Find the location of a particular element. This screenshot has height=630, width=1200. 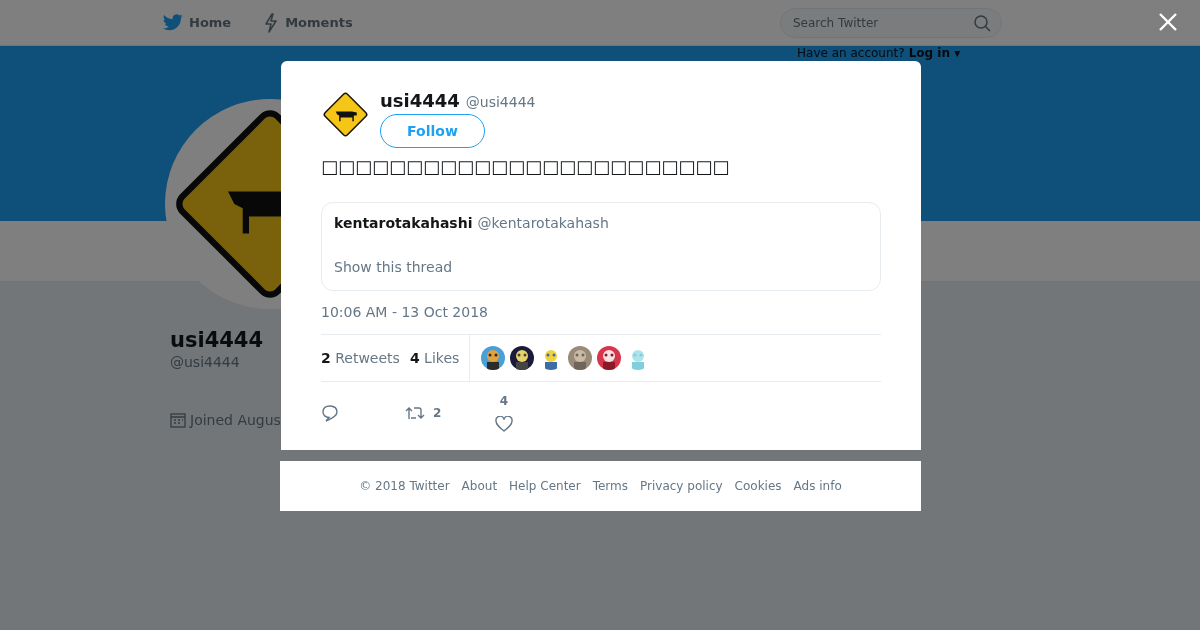

stat-link: 2 Retweets is located at coordinates (360, 358).